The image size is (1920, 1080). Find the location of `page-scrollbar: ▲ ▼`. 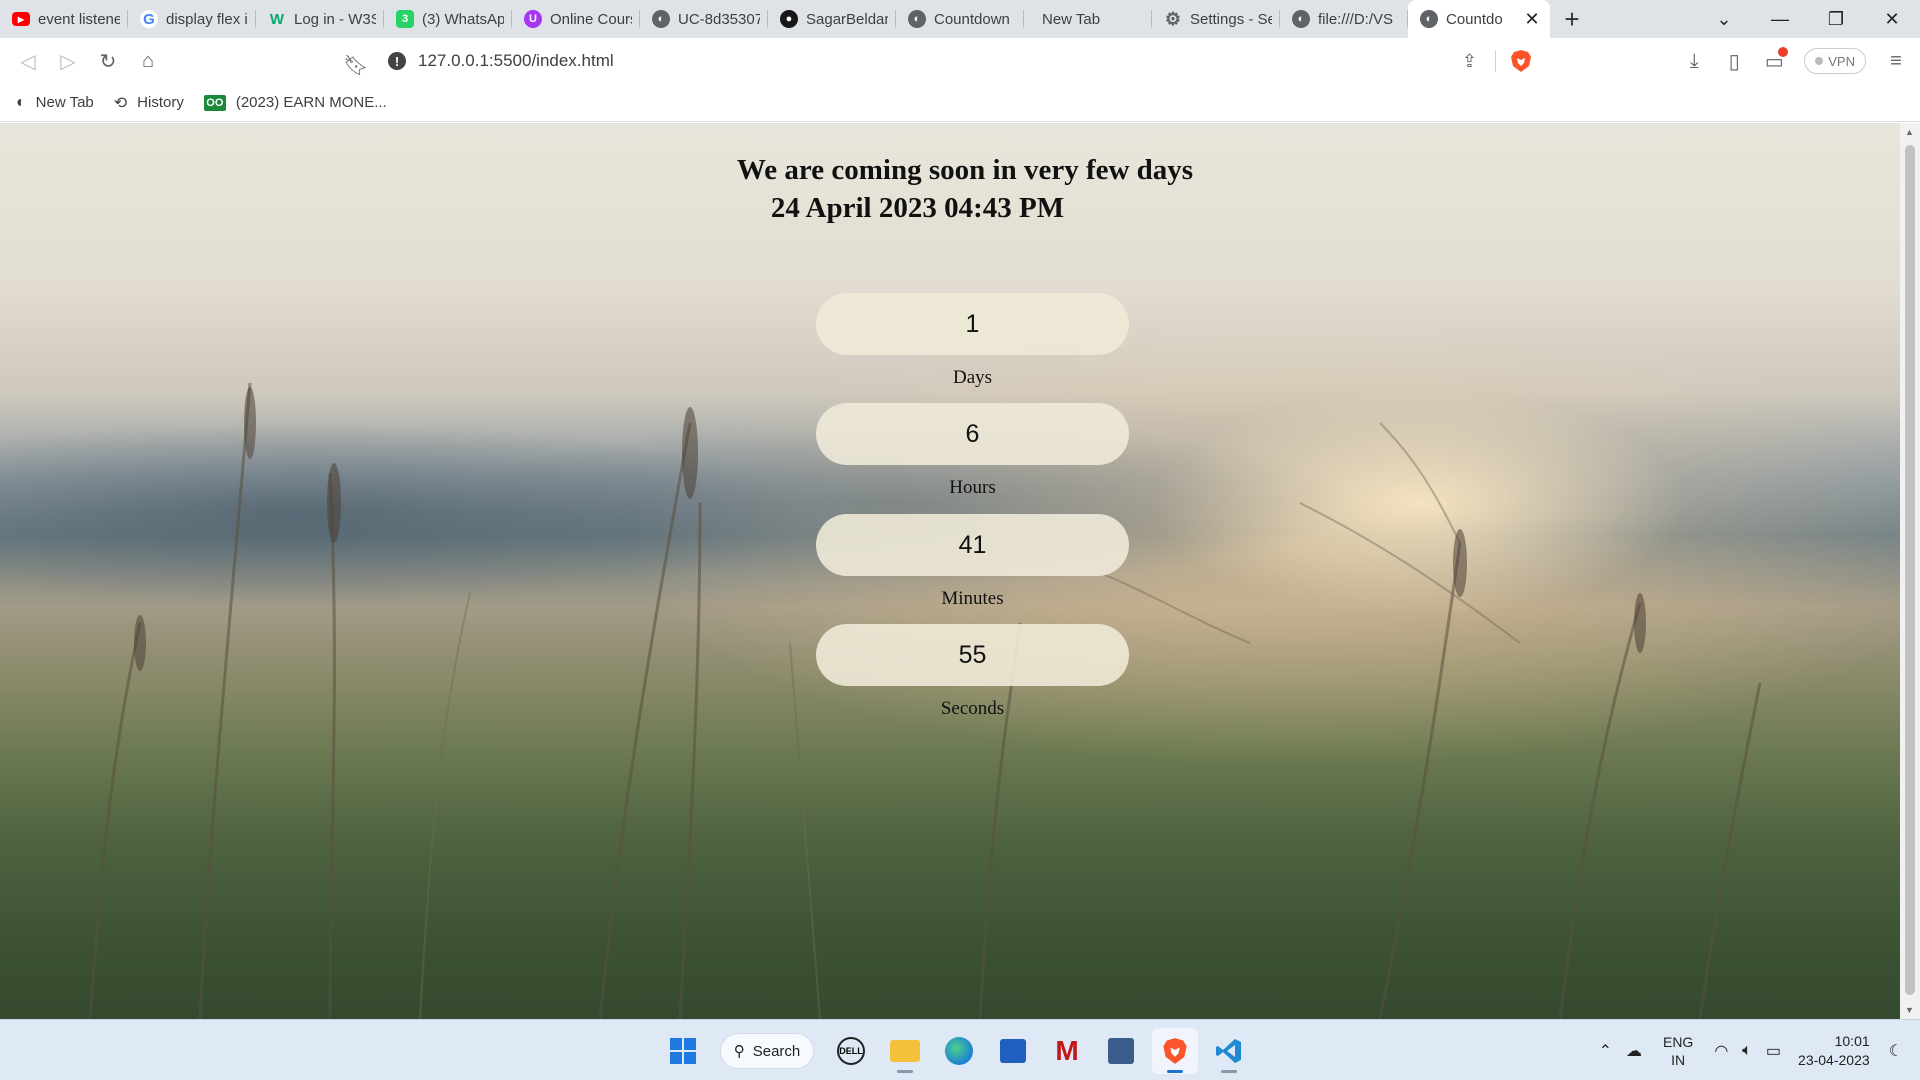

page-scrollbar: ▲ ▼ is located at coordinates (1910, 571).